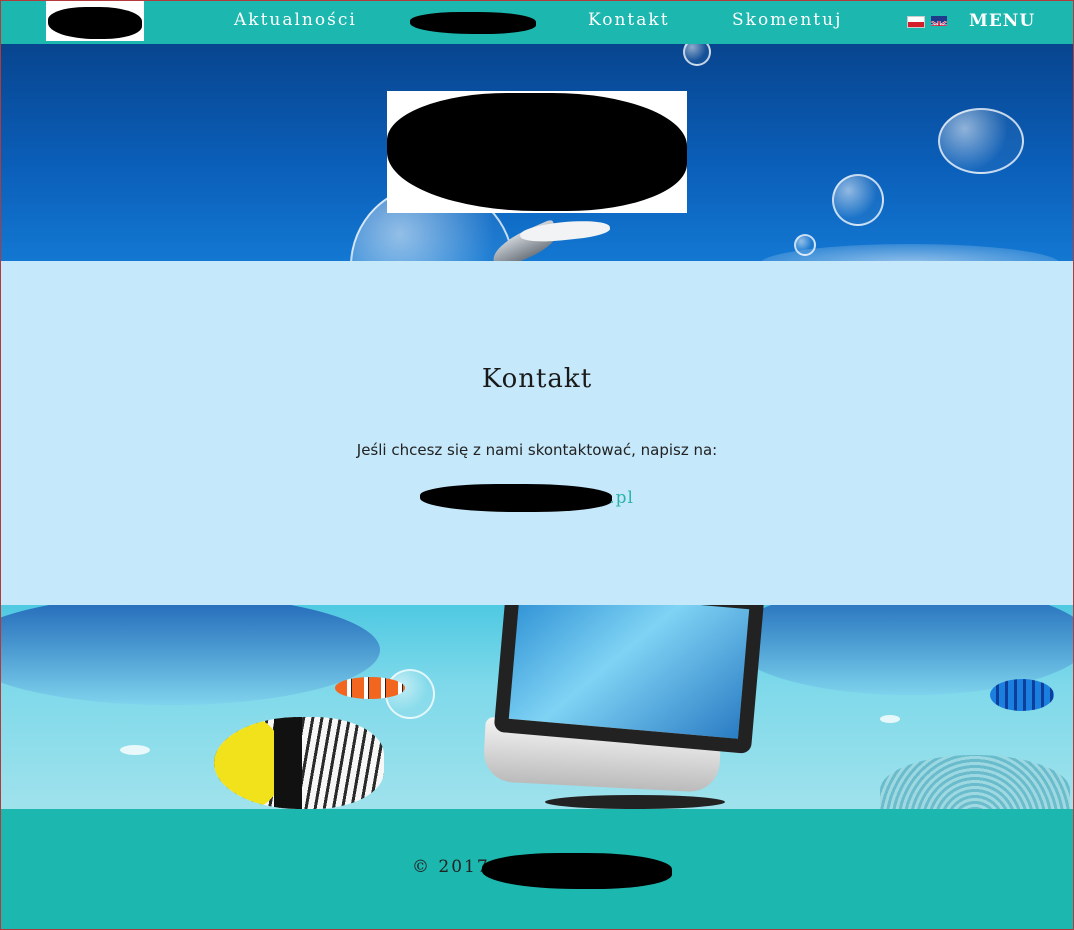  I want to click on email-link: .pl, so click(530, 499).